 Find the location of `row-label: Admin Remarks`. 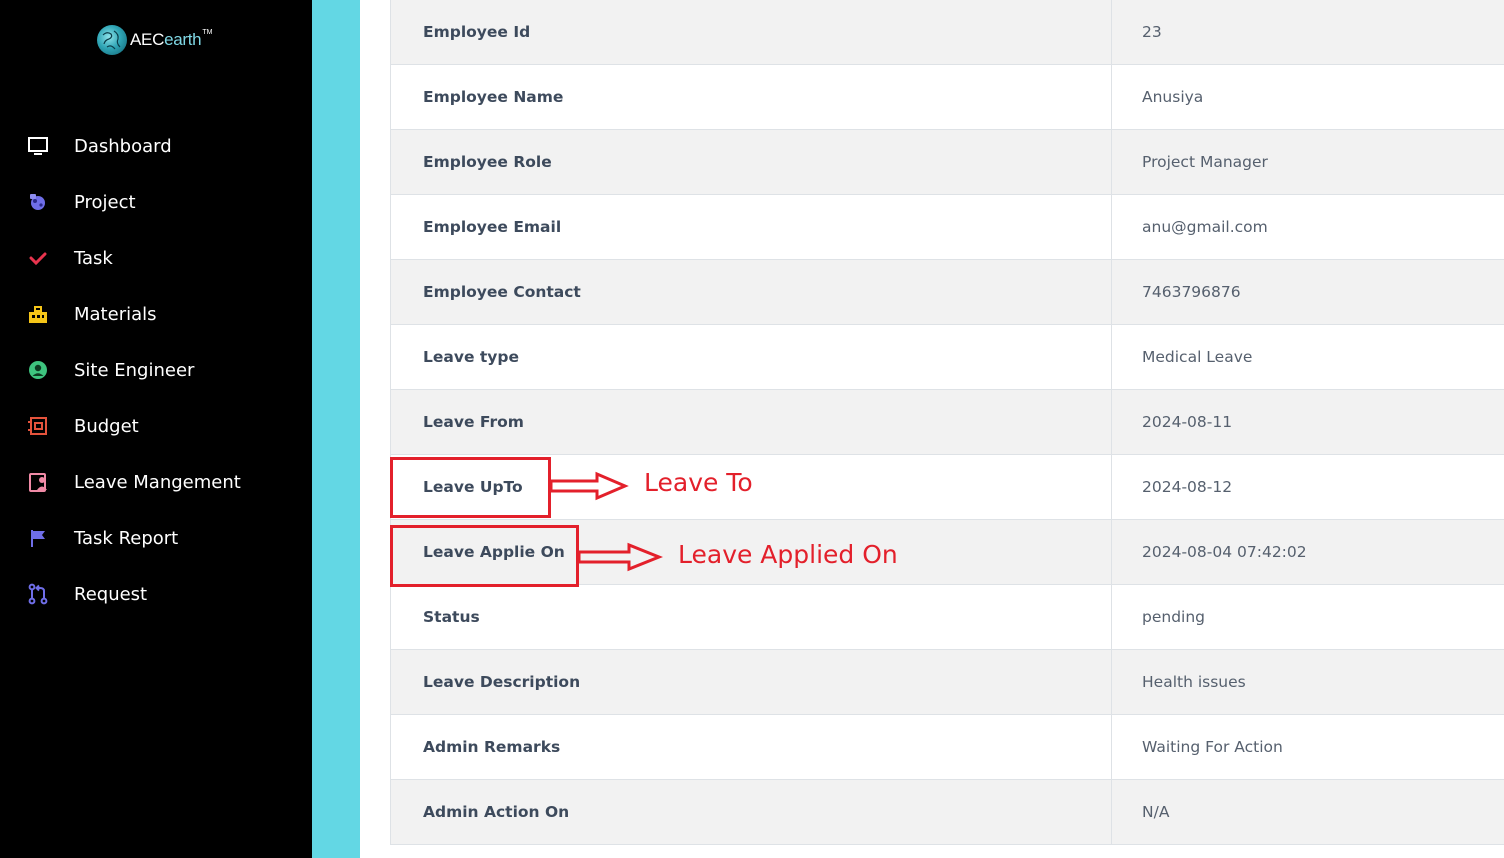

row-label: Admin Remarks is located at coordinates (751, 747).